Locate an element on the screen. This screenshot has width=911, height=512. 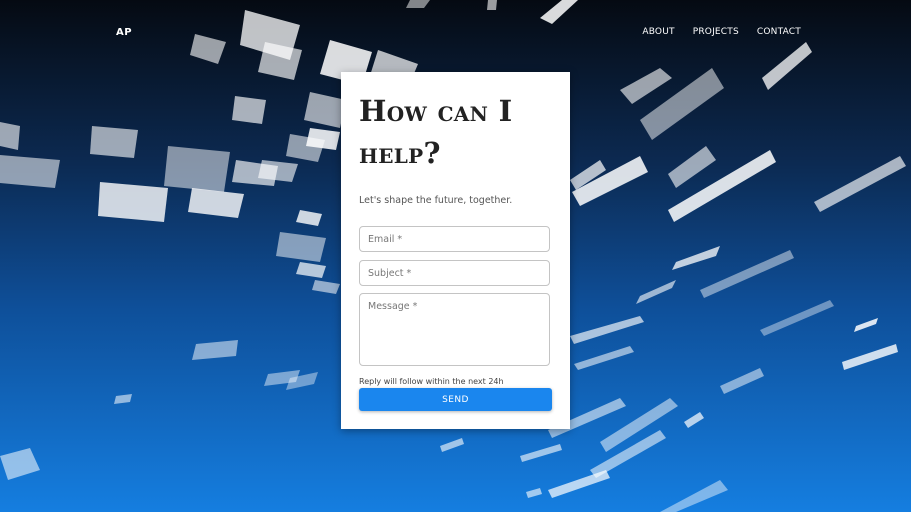
subject-field: Subject * is located at coordinates (454, 273).